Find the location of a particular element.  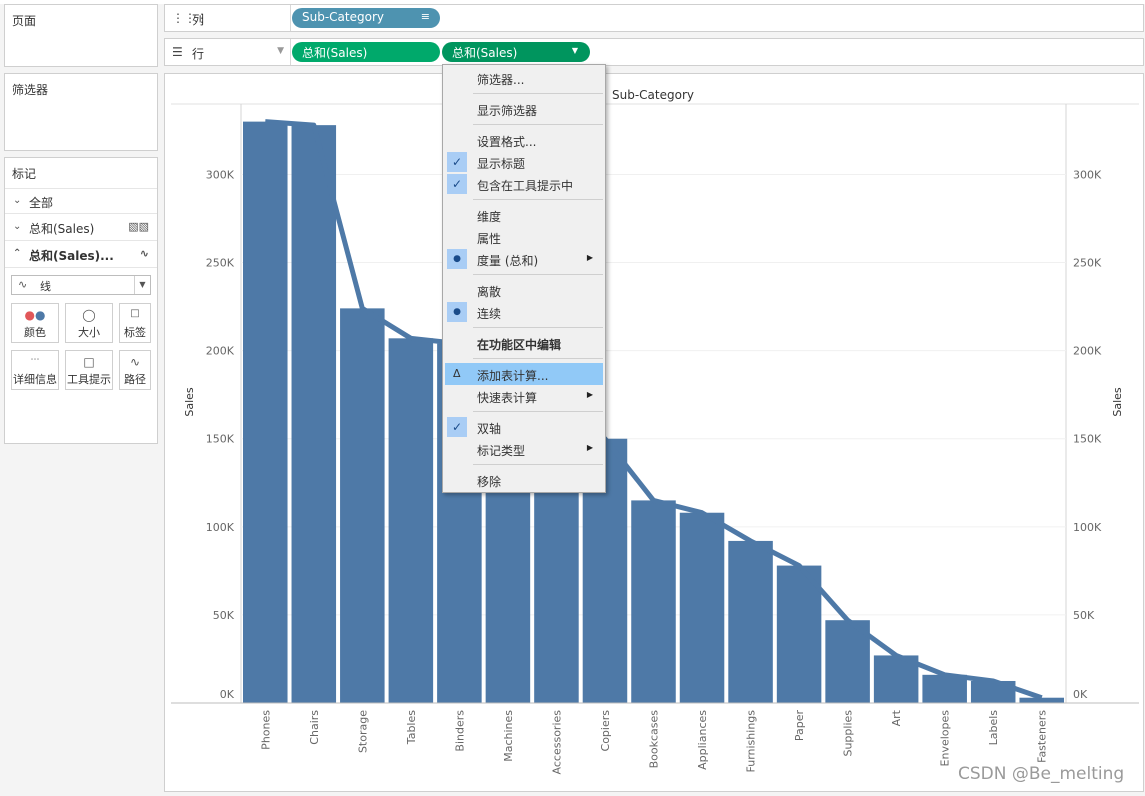

mark-type-select: ∿ 线 ▼ is located at coordinates (81, 285).